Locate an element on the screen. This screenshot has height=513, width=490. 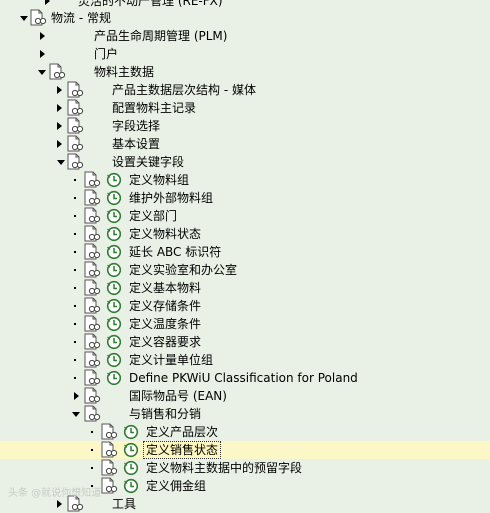
activity-key-fields-11: Define PKWiU Classification for Poland is located at coordinates (245, 378).